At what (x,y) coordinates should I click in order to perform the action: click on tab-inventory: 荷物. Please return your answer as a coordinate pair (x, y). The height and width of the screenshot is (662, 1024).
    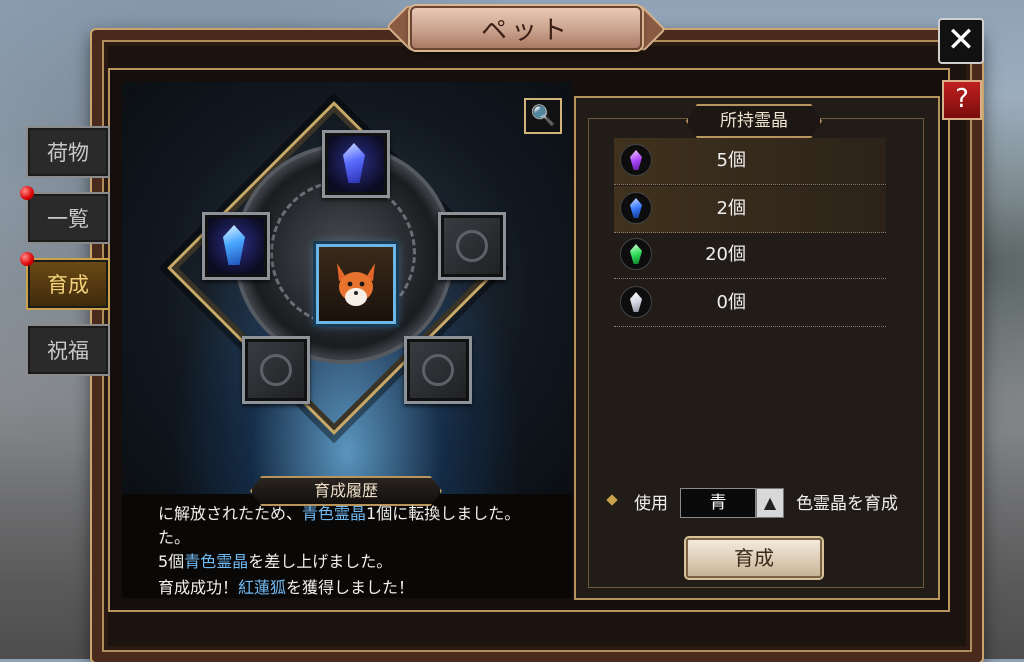
    Looking at the image, I should click on (68, 152).